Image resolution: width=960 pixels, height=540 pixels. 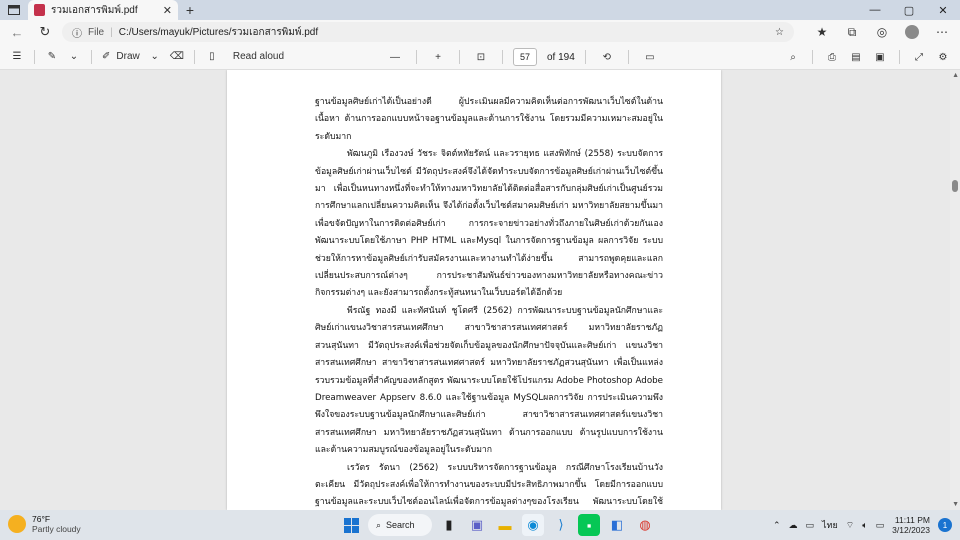 I want to click on language-indicator: ไทย, so click(x=830, y=525).